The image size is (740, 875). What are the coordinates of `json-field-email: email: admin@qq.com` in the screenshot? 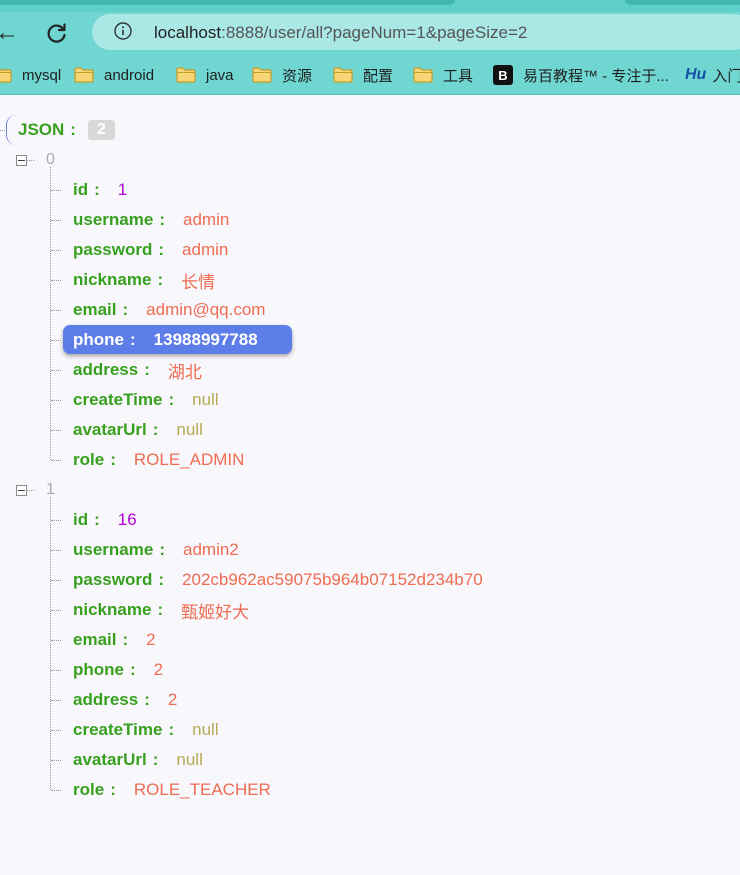 It's located at (169, 310).